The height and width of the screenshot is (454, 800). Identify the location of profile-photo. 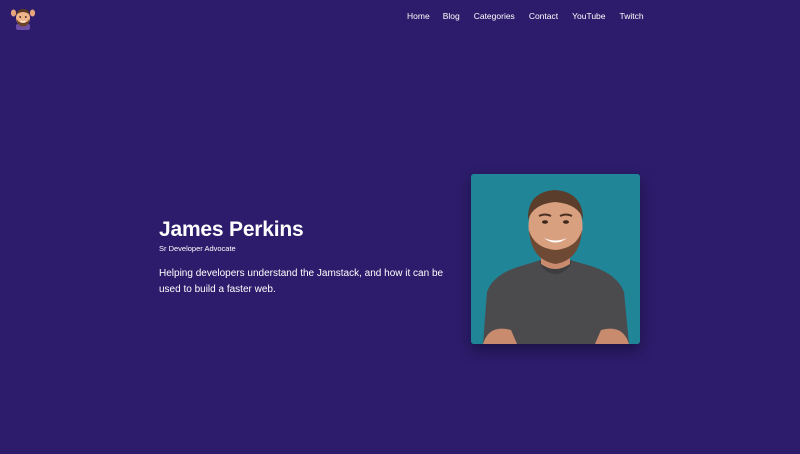
(555, 259).